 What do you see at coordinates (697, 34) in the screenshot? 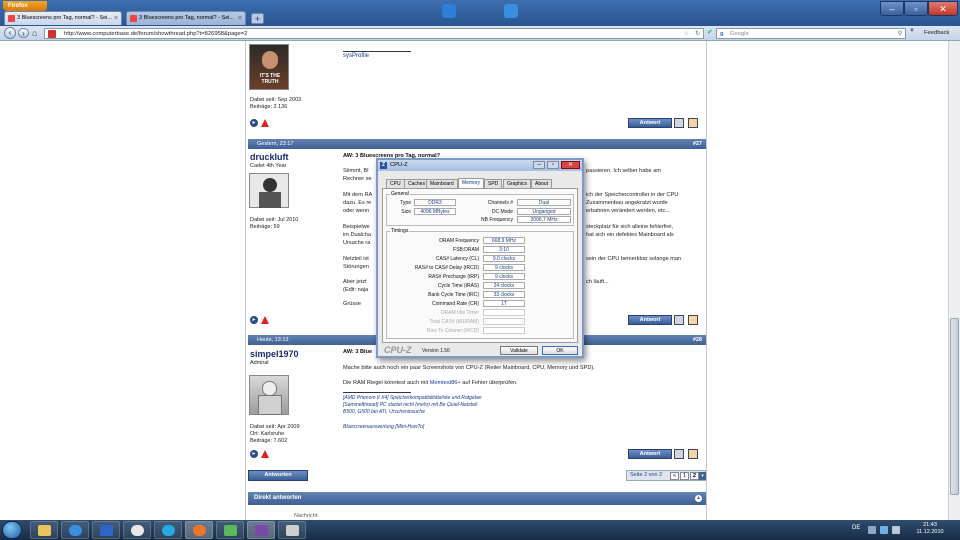
I see `reload-icon: ↻` at bounding box center [697, 34].